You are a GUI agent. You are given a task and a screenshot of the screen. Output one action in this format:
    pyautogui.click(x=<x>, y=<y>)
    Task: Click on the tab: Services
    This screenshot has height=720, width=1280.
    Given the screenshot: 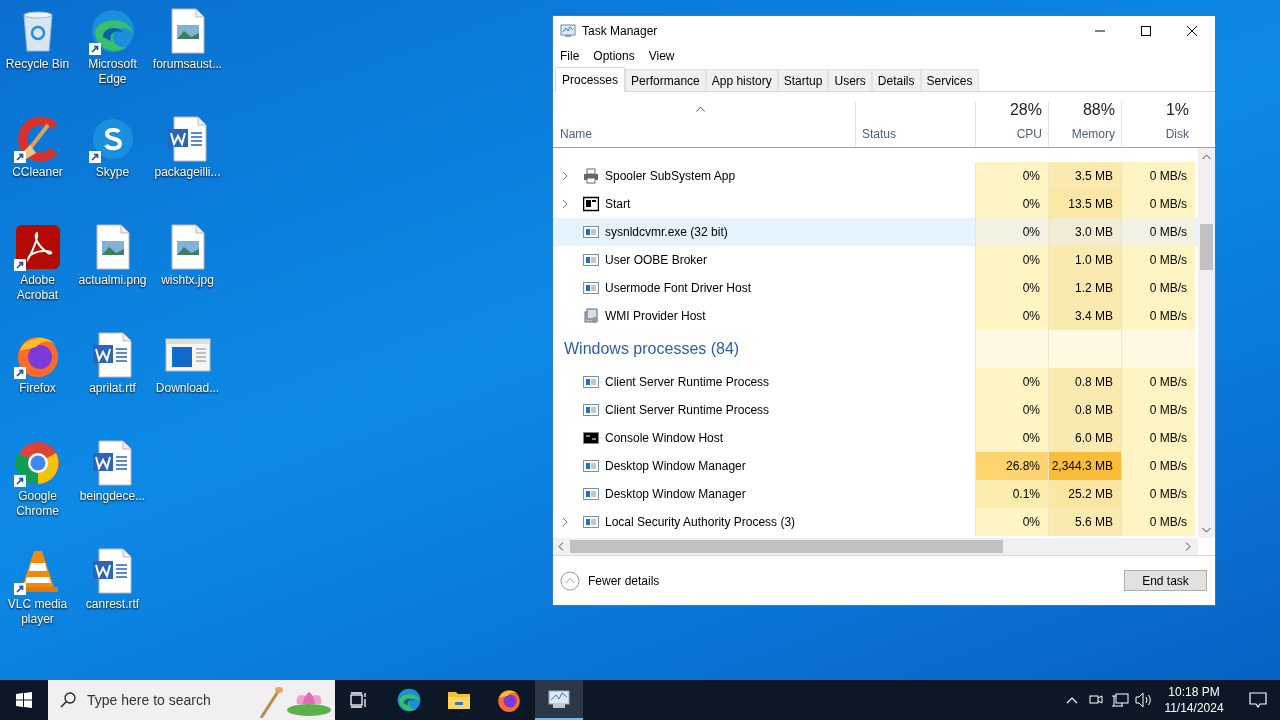 What is the action you would take?
    pyautogui.click(x=949, y=80)
    